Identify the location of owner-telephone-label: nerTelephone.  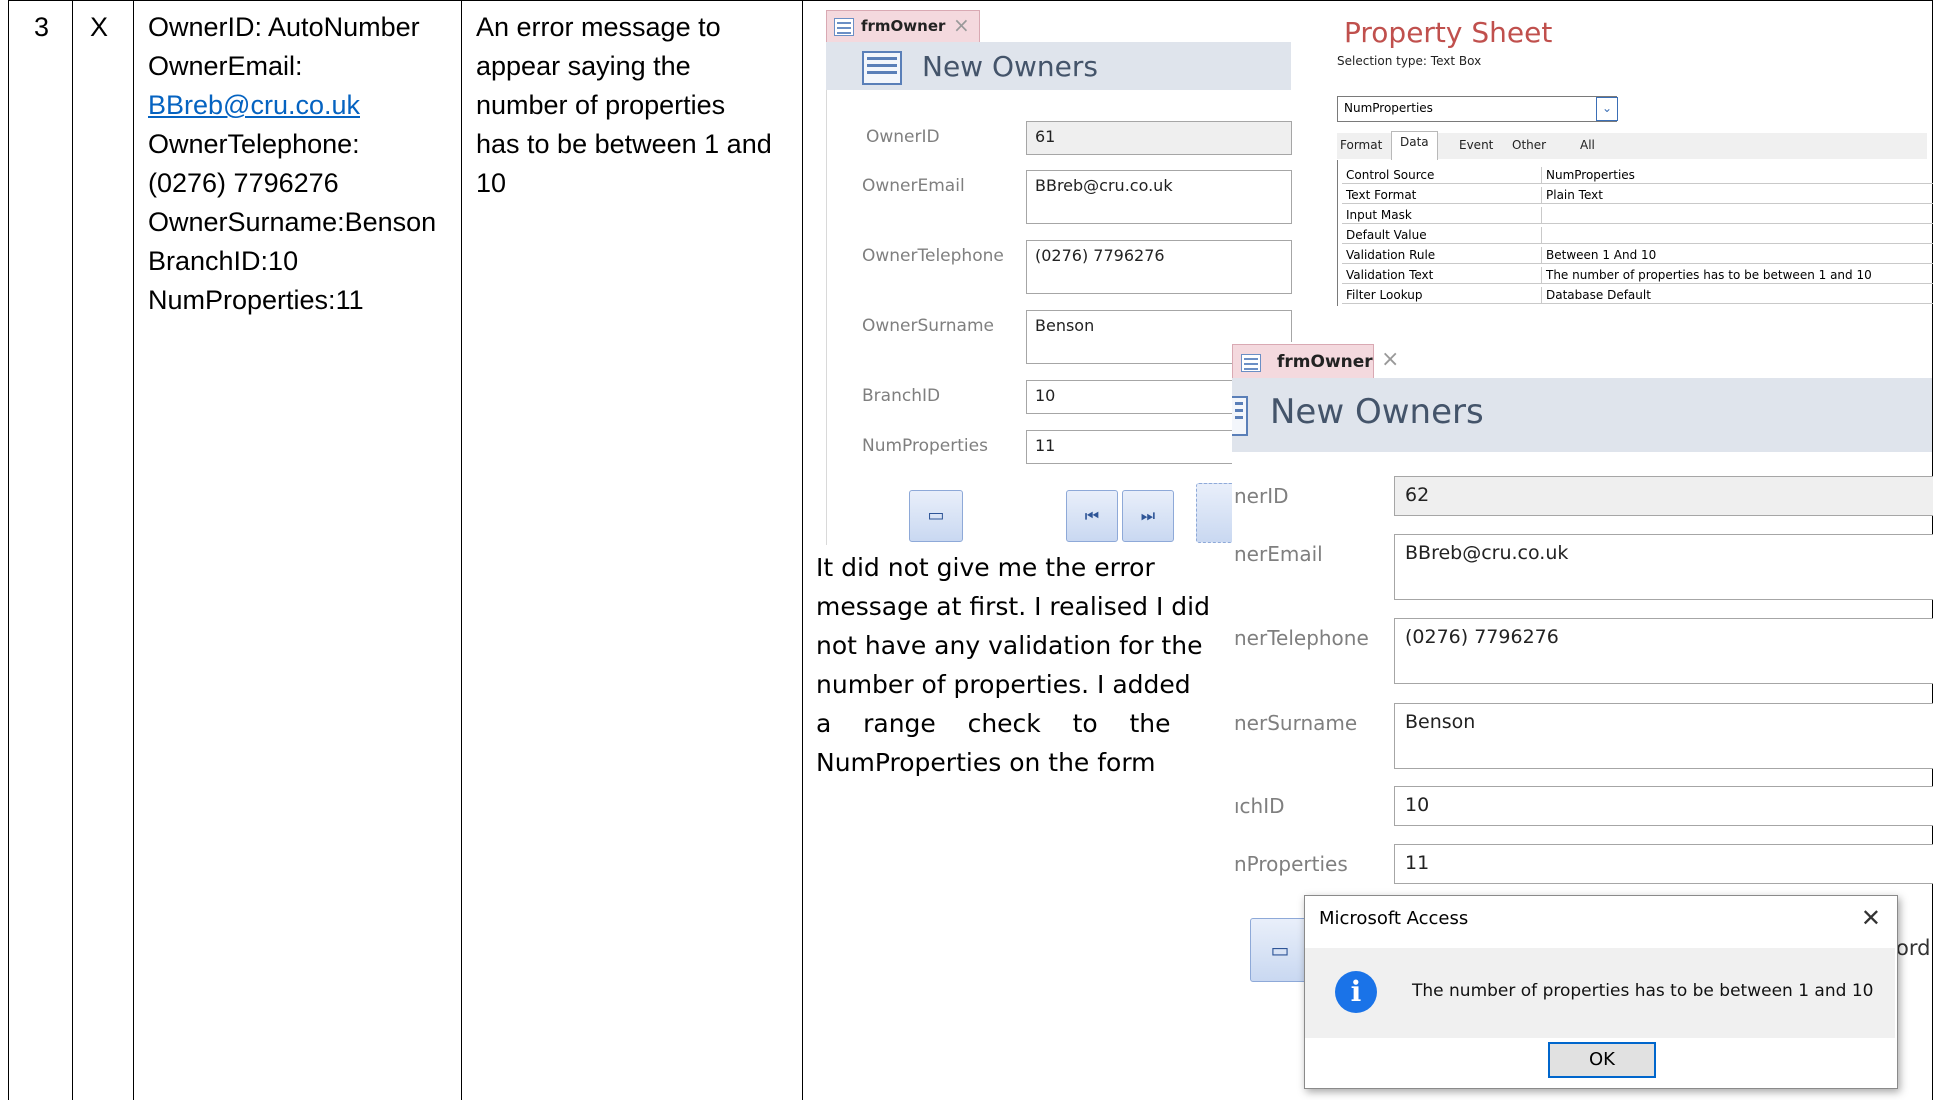
(1301, 638).